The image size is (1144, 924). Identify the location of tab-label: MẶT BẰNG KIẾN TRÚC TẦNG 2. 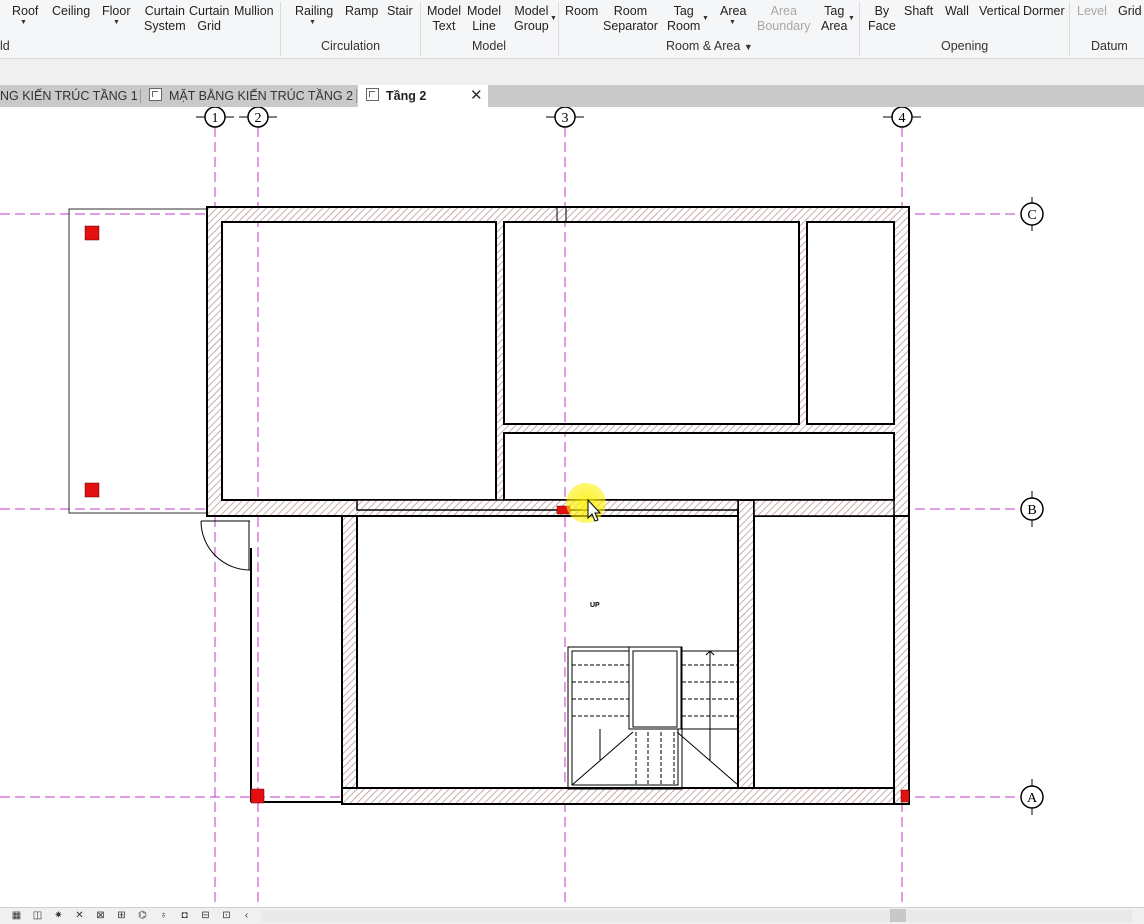
(261, 96).